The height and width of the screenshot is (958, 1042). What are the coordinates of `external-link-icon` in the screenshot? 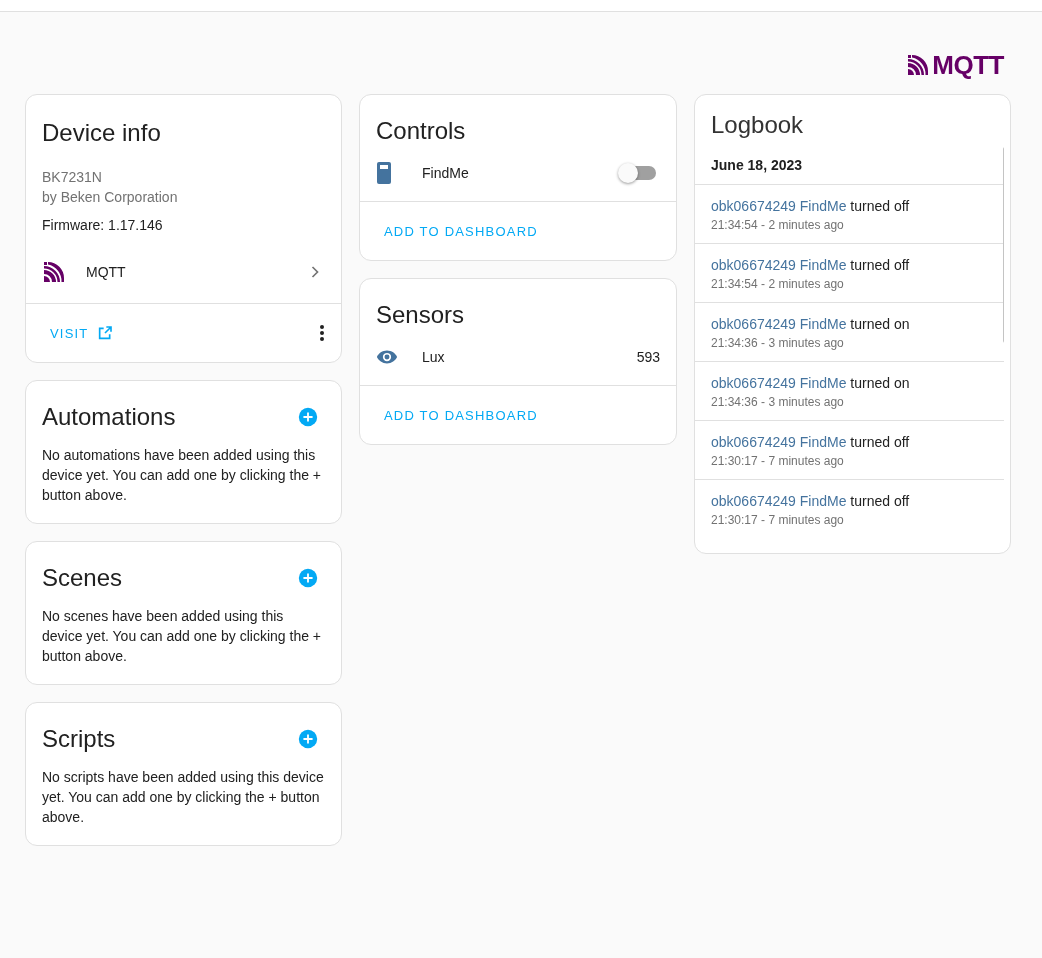 It's located at (104, 333).